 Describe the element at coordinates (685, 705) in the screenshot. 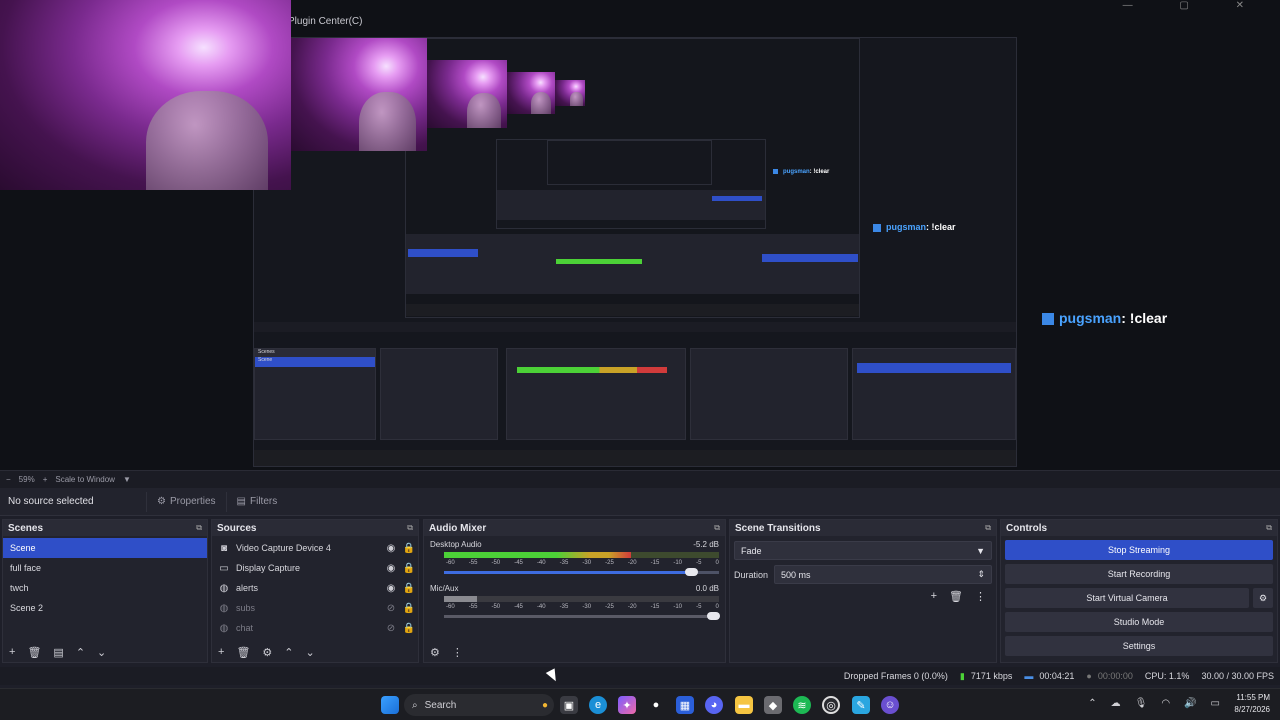

I see `store-icon: ▦` at that location.